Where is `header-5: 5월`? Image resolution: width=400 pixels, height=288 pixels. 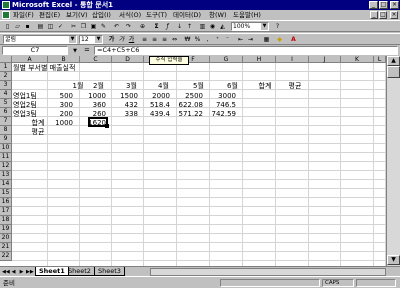
header-5: 5월 is located at coordinates (198, 86).